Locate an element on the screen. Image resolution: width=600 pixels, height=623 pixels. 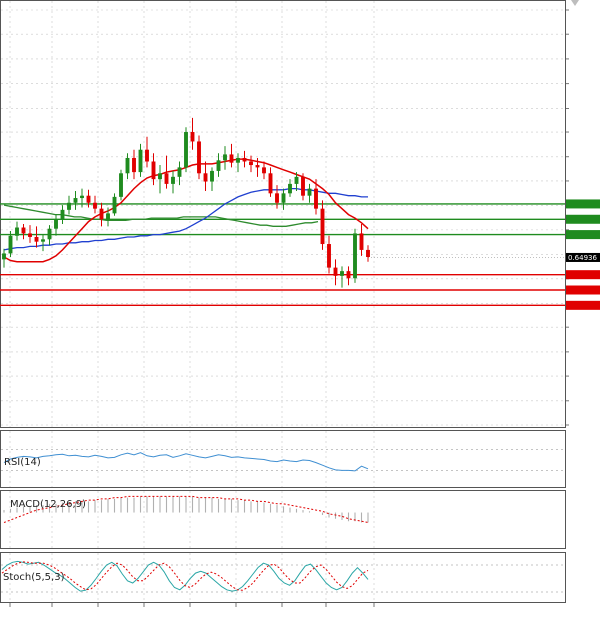
current-price-label: 0.64936 is located at coordinates (582, 258).